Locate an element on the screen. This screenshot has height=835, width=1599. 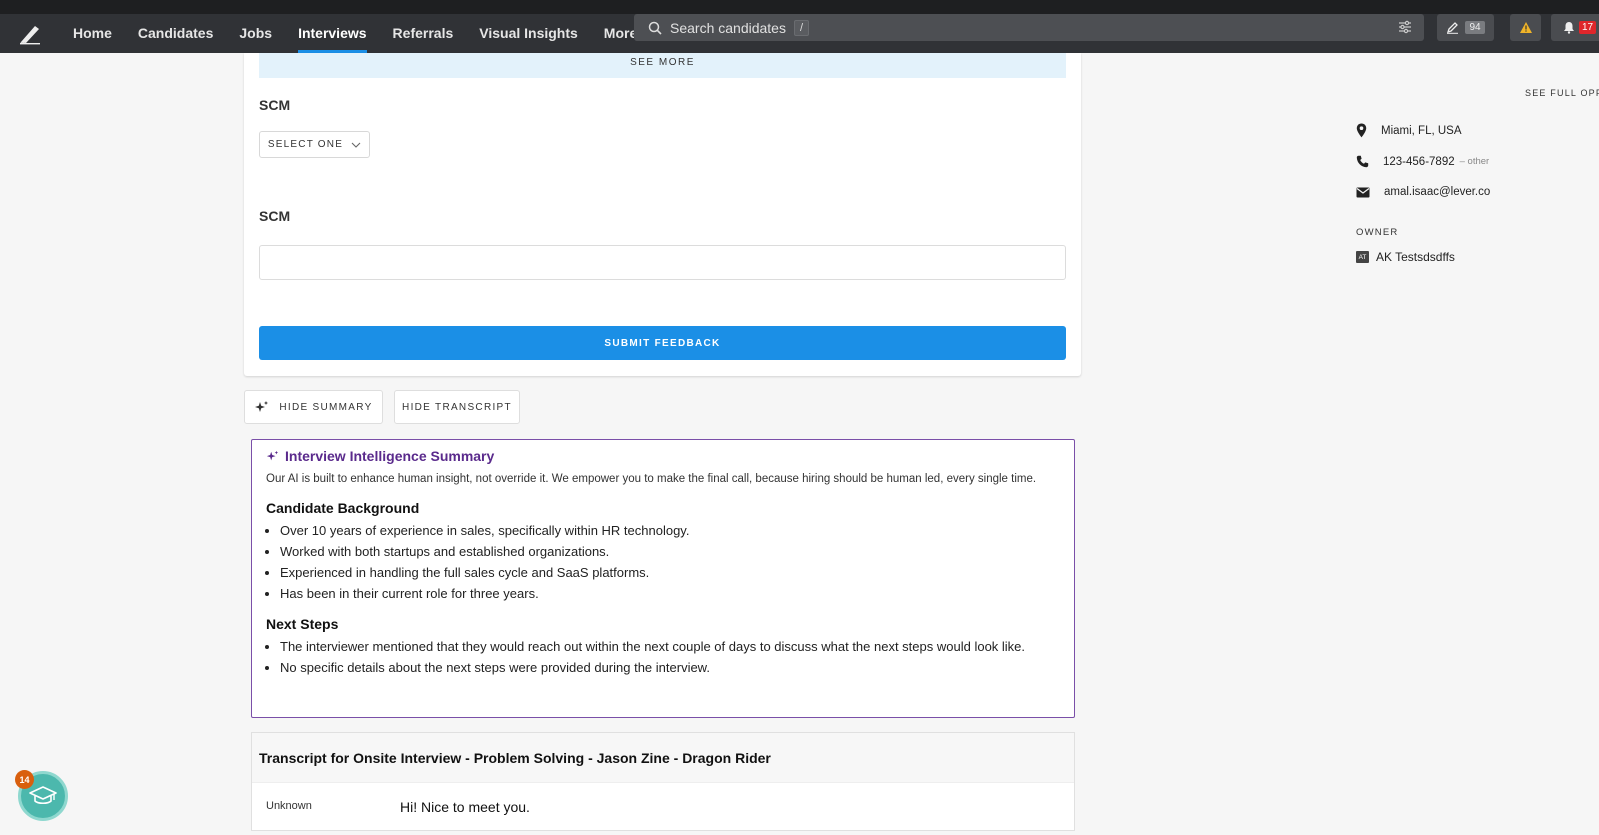
hide-summary-label: HIDE SUMMARY is located at coordinates (326, 407).